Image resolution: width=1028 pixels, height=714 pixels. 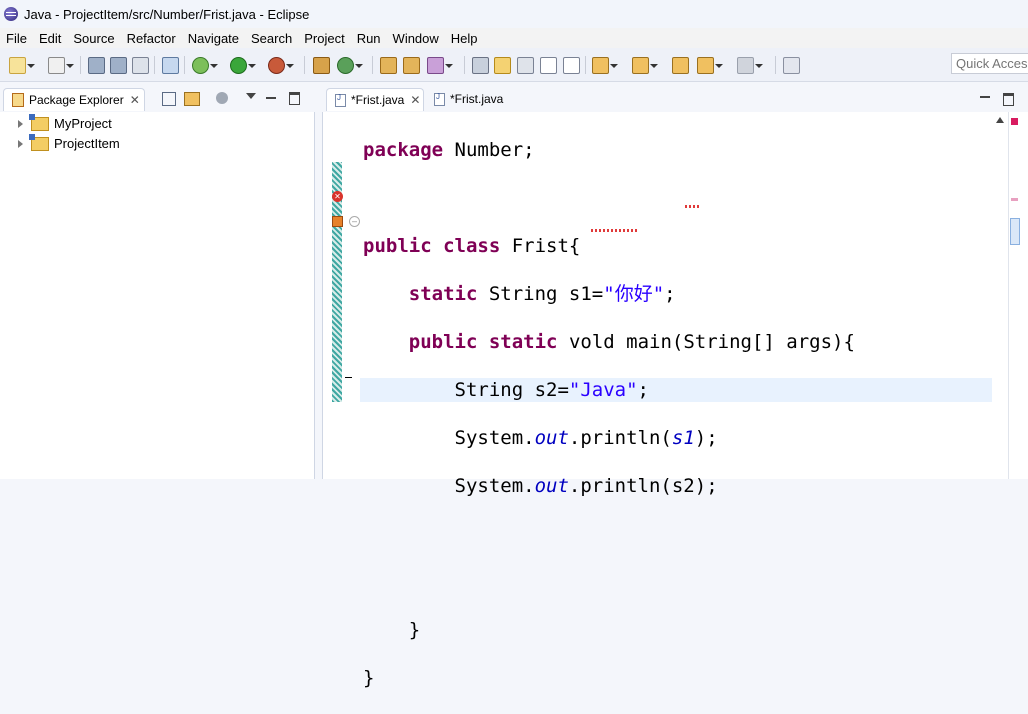 What do you see at coordinates (1014, 199) in the screenshot?
I see `annotation-overview-marker` at bounding box center [1014, 199].